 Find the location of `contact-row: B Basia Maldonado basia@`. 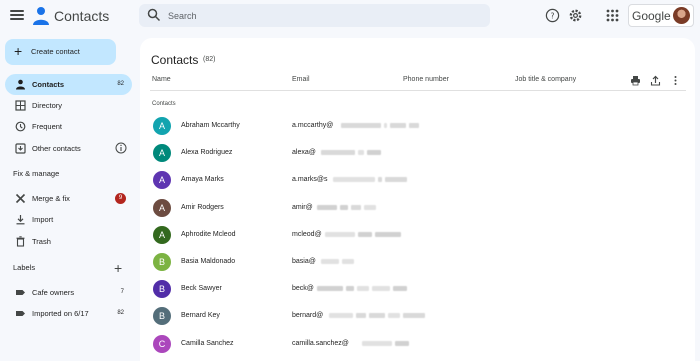

contact-row: B Basia Maldonado basia@ is located at coordinates (417, 262).